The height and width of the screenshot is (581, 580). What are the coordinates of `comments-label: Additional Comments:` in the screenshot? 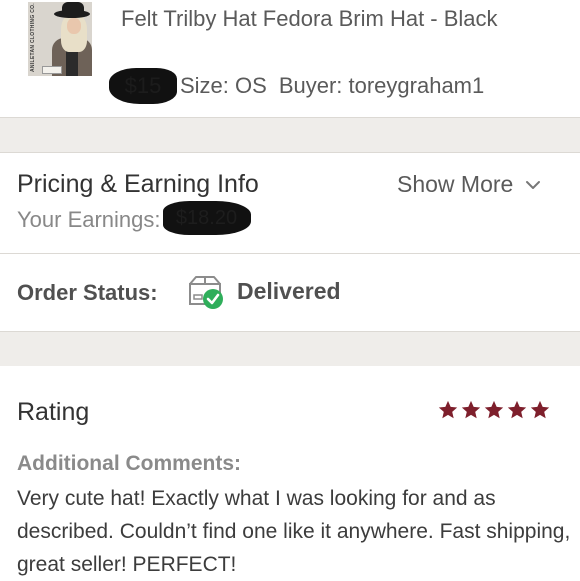 It's located at (129, 463).